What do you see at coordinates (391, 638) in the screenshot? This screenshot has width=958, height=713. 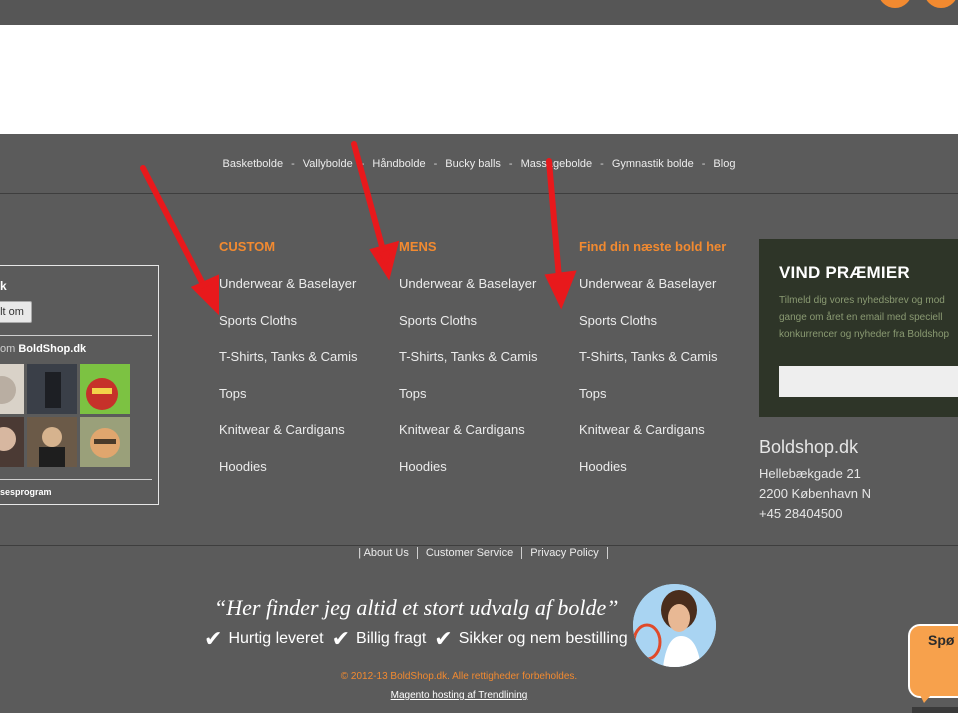 I see `usp-label: Billig fragt` at bounding box center [391, 638].